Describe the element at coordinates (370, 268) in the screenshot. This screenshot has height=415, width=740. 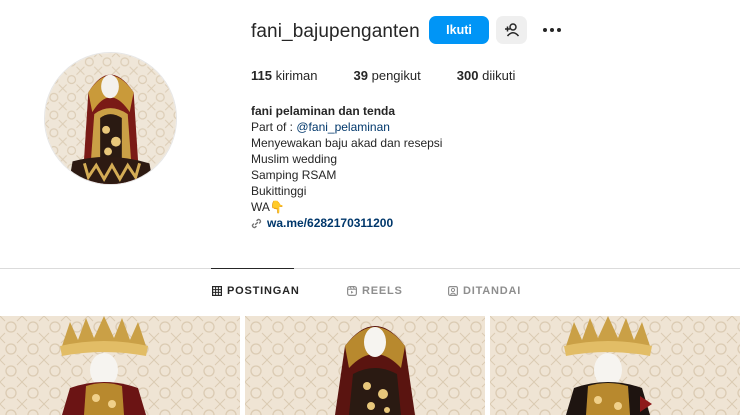
I see `tabs-divider` at that location.